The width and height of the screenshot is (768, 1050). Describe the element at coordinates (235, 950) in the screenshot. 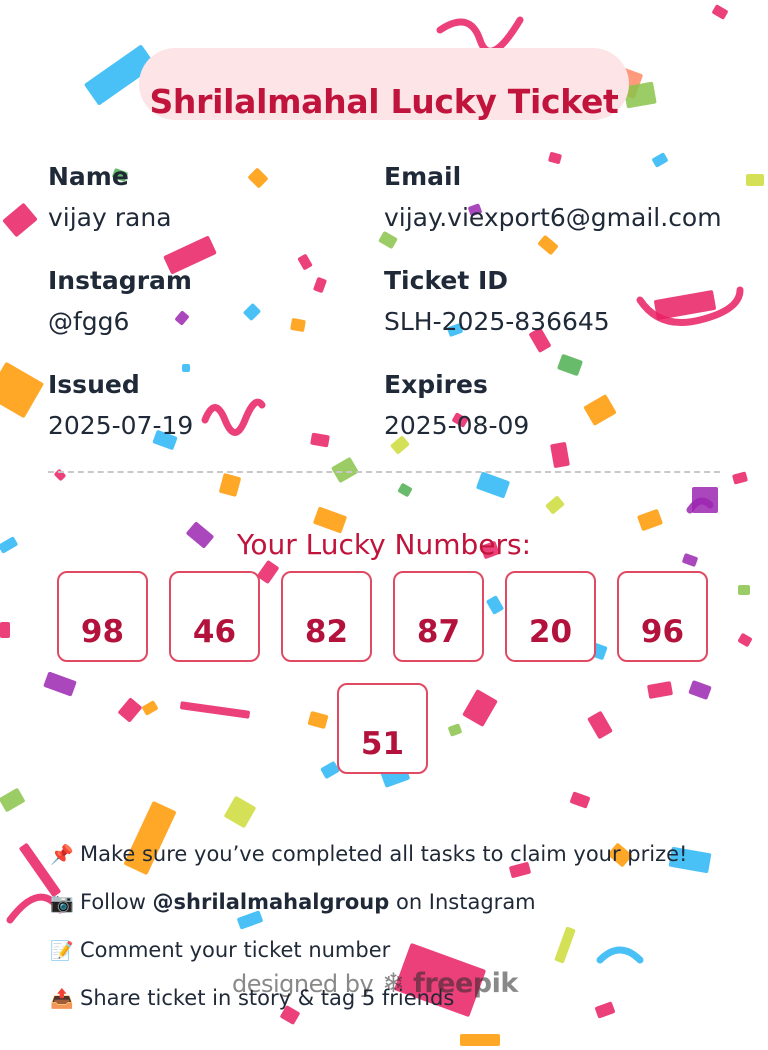

I see `instruction-text: Comment your ticket number` at that location.